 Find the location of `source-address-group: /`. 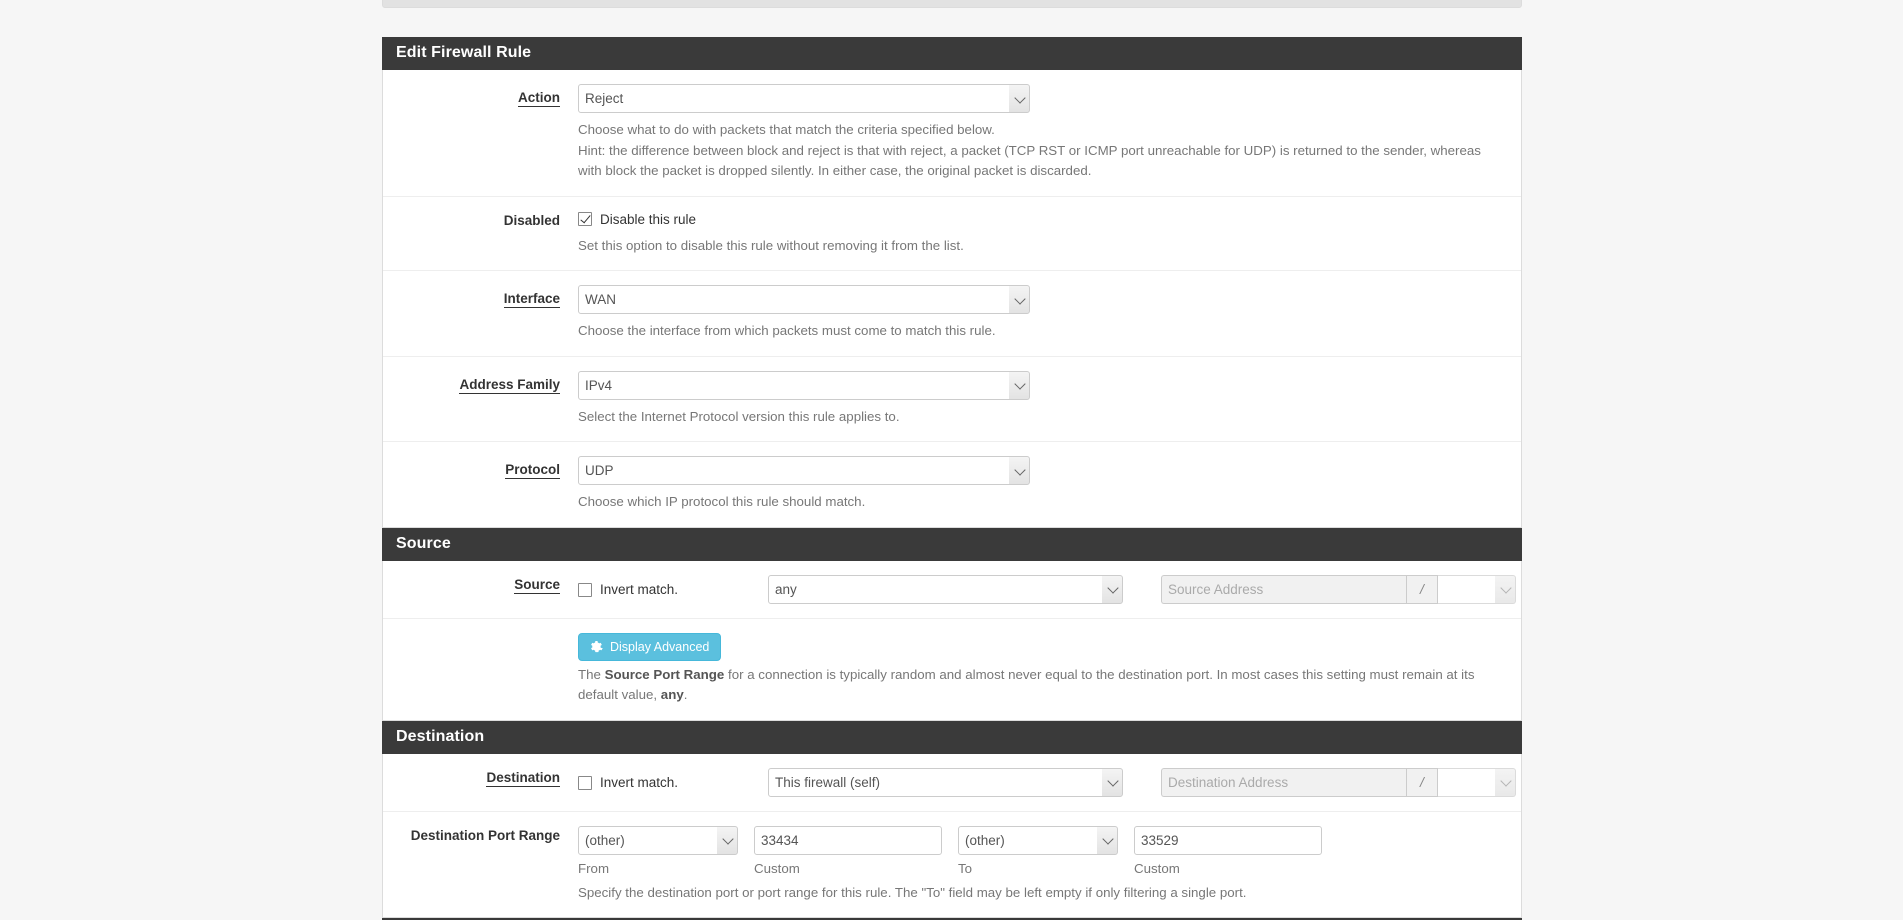

source-address-group: / is located at coordinates (1338, 589).